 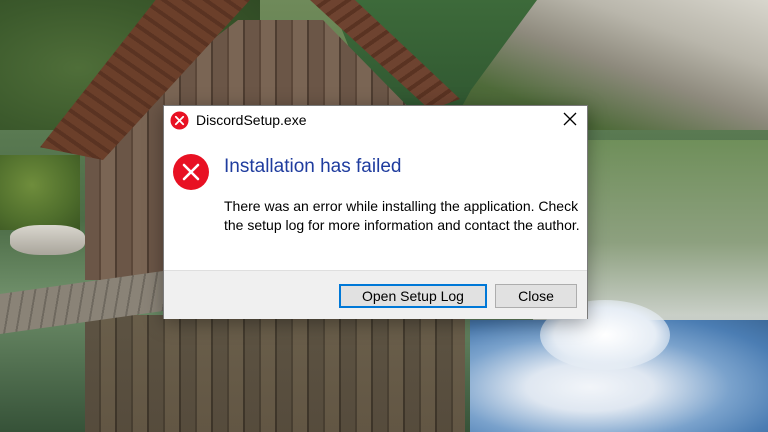 I want to click on dialog-footer: Open Setup Log Close, so click(x=375, y=294).